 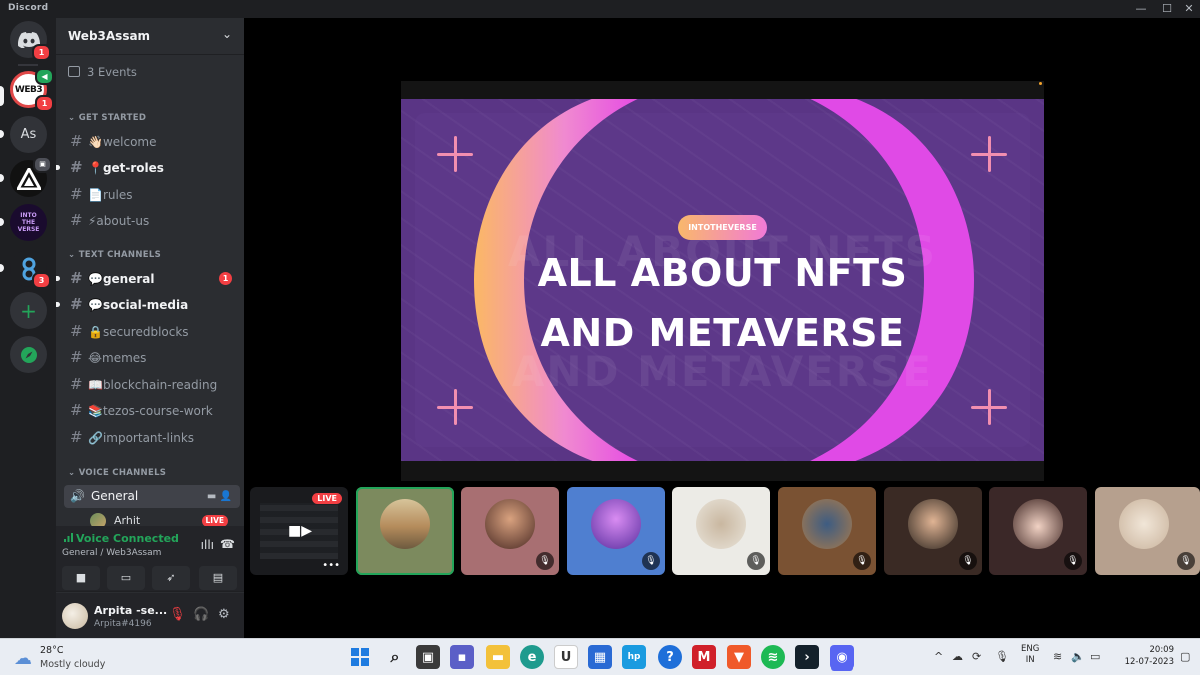 What do you see at coordinates (148, 304) in the screenshot?
I see `channel-social-media: # 💬social-media` at bounding box center [148, 304].